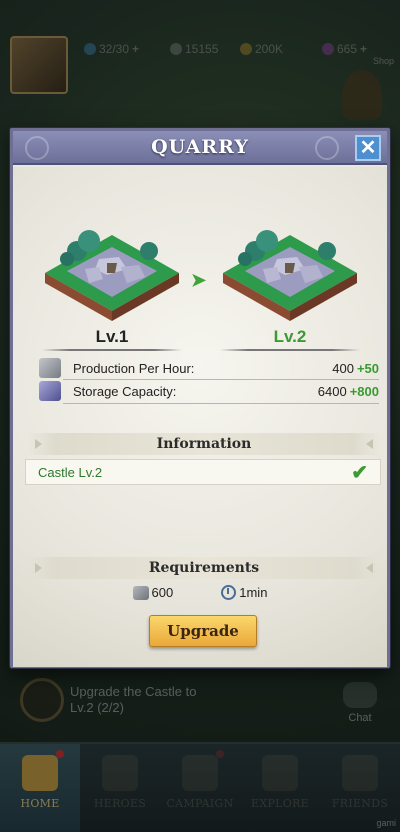 This screenshot has height=832, width=400. I want to click on close-icon: ✕, so click(368, 148).